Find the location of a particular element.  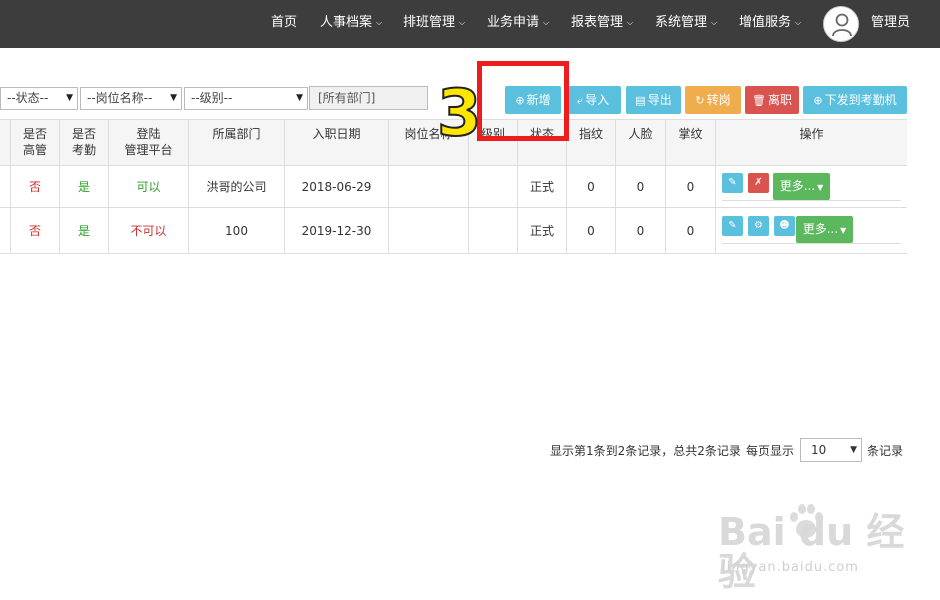

row-checkbox-col is located at coordinates (5, 186).